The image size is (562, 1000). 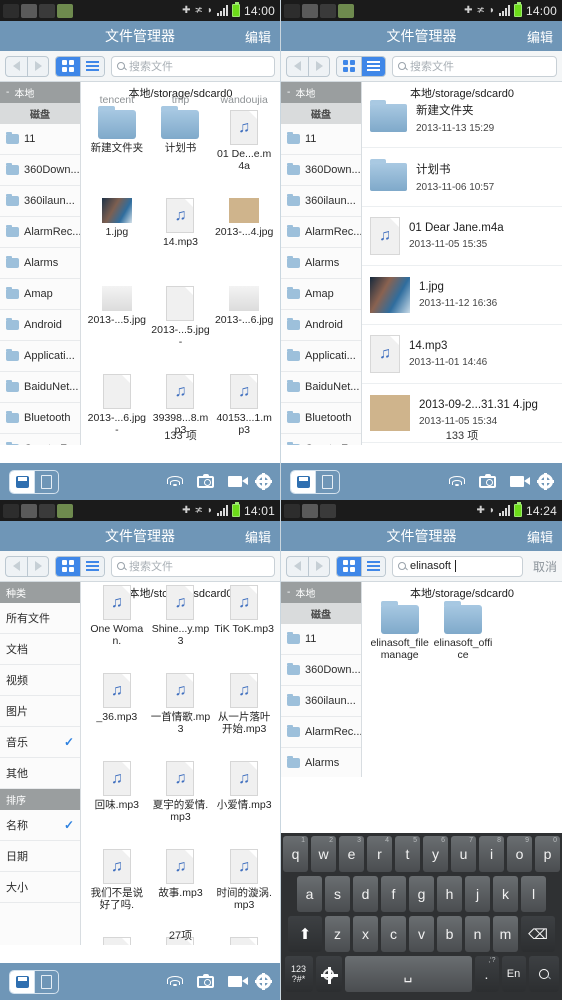 What do you see at coordinates (477, 894) in the screenshot?
I see `key-j: j` at bounding box center [477, 894].